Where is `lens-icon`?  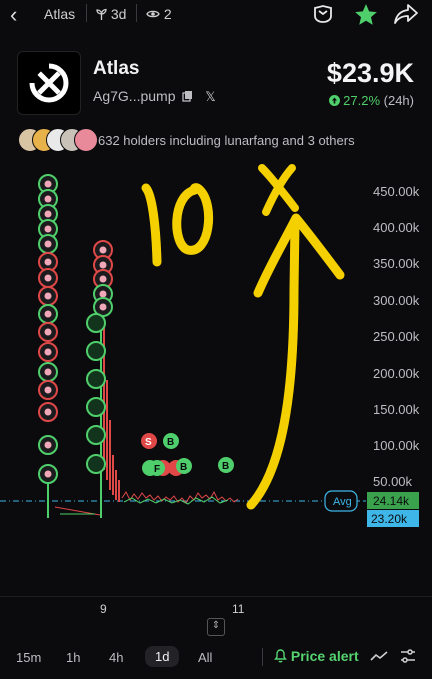
lens-icon is located at coordinates (324, 16).